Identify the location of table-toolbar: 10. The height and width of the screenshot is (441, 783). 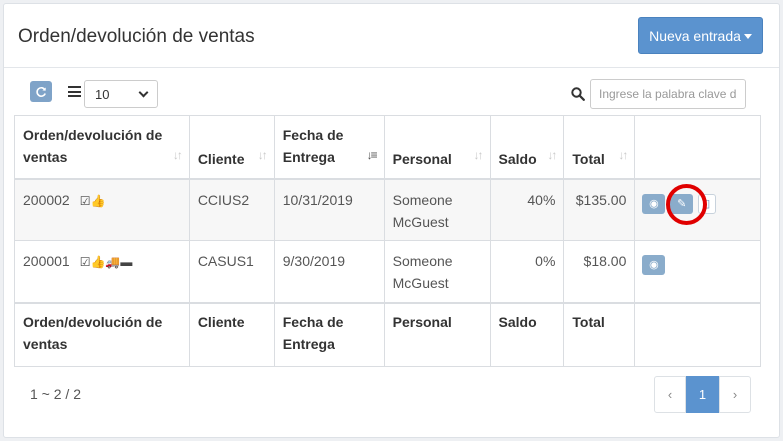
(391, 89).